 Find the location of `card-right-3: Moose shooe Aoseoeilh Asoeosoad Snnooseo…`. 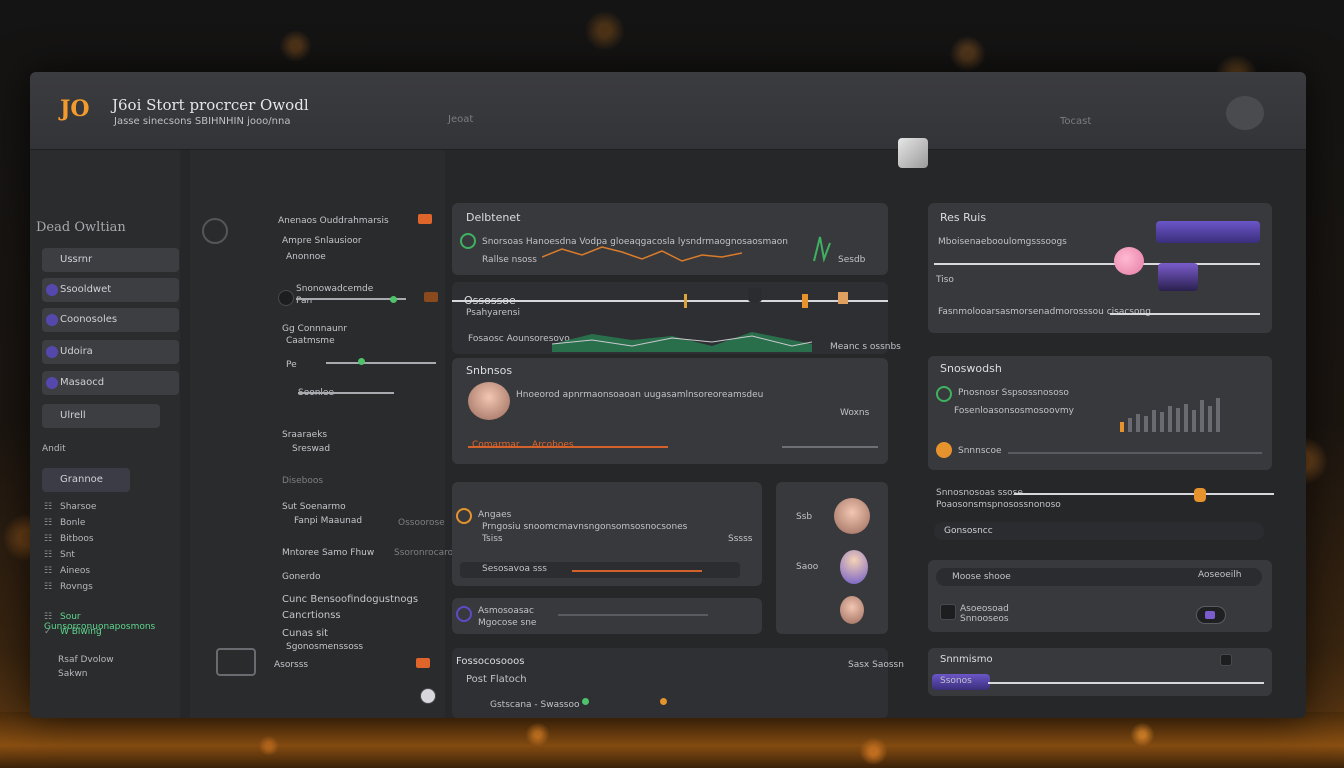

card-right-3: Moose shooe Aoseoeilh Asoeosoad Snnooseo… is located at coordinates (1100, 596).